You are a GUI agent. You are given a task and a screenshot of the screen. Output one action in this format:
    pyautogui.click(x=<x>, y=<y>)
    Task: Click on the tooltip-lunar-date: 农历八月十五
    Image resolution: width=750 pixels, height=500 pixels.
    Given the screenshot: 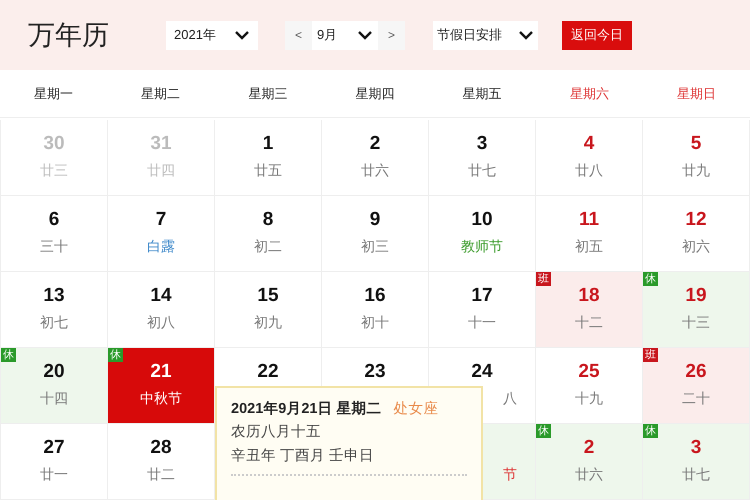 What is the action you would take?
    pyautogui.click(x=276, y=432)
    